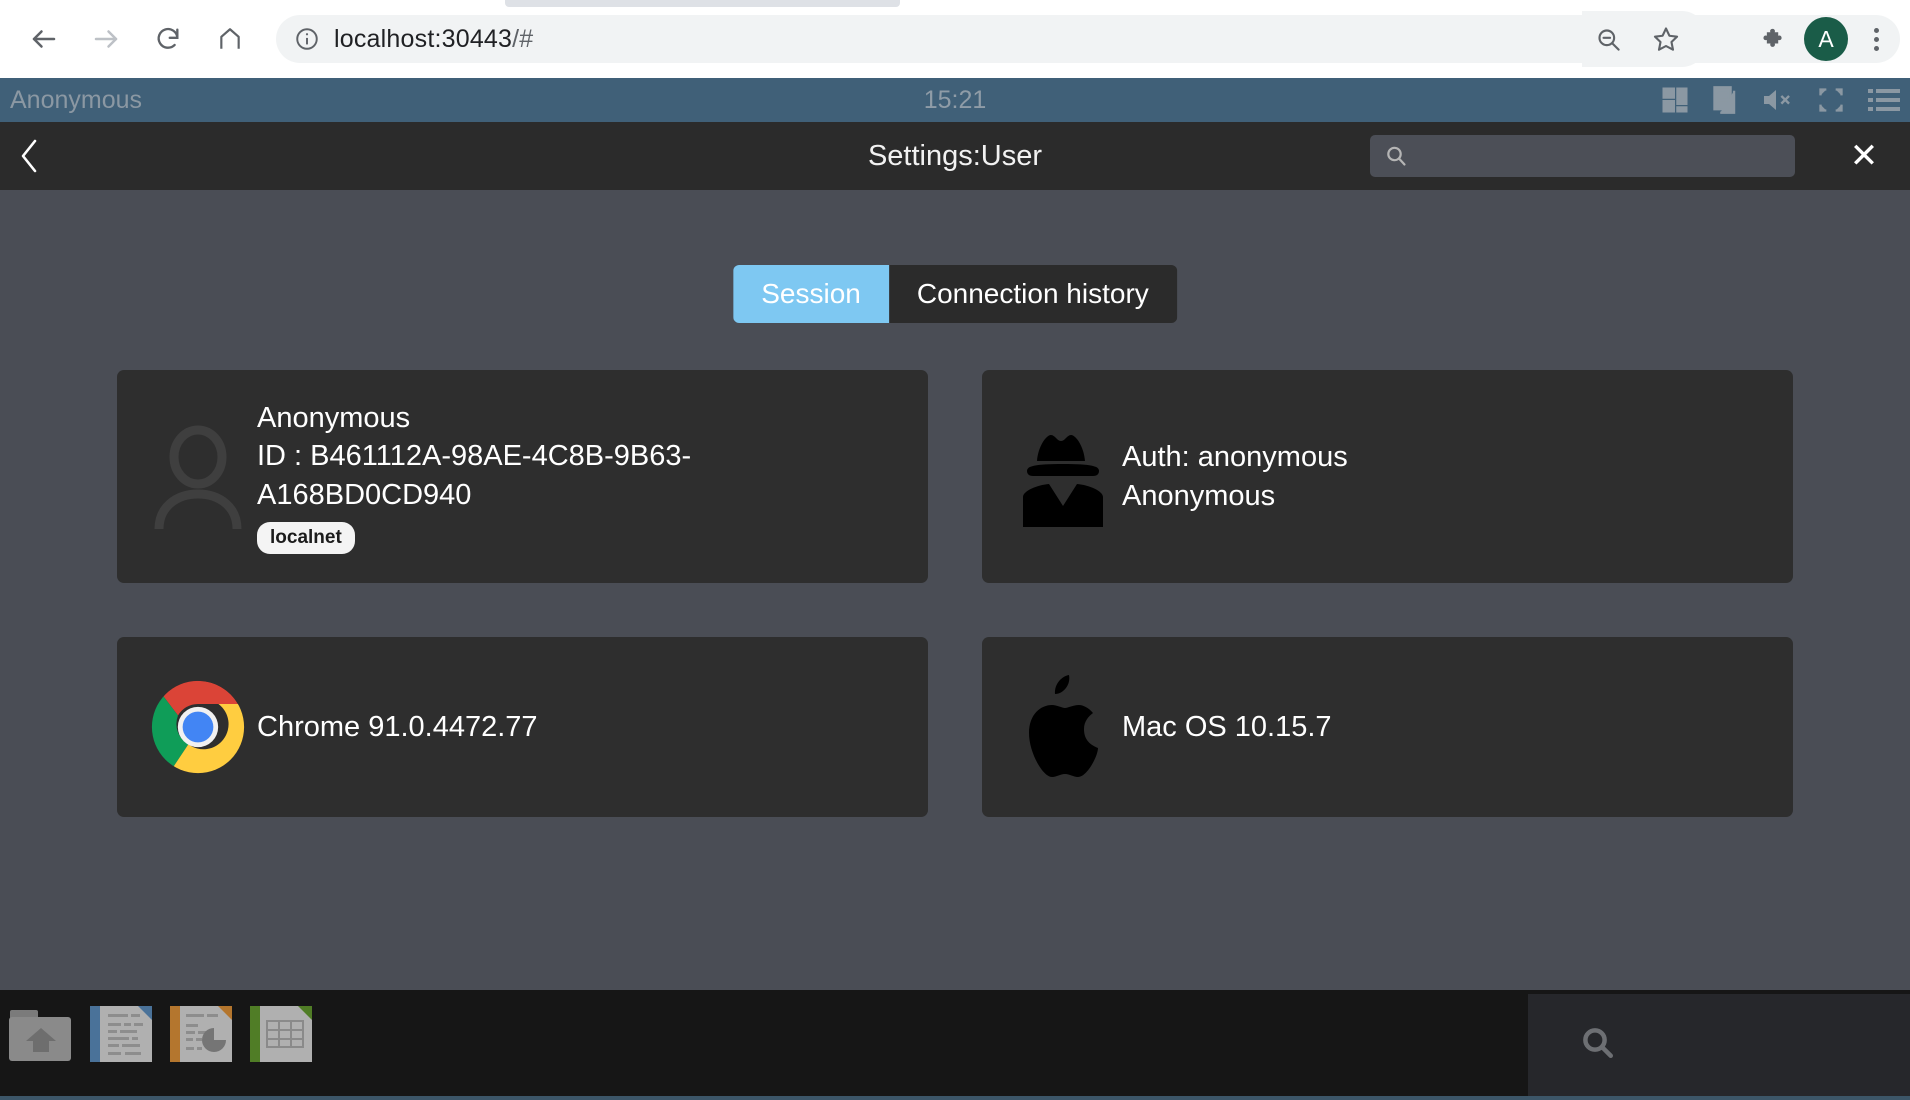 The height and width of the screenshot is (1100, 1910). What do you see at coordinates (1831, 100) in the screenshot?
I see `fullscreen-icon` at bounding box center [1831, 100].